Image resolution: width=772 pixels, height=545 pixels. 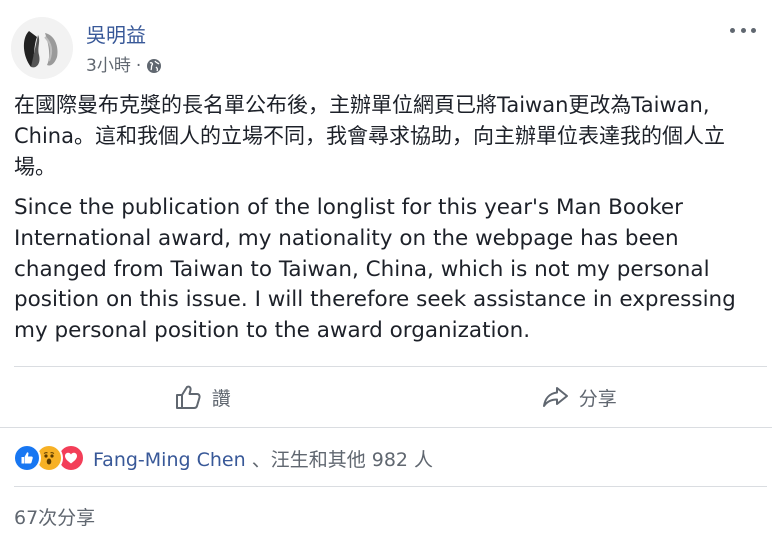 I want to click on reaction-names: Fang-Ming Chen 、汪生和其他 982 人, so click(x=263, y=458).